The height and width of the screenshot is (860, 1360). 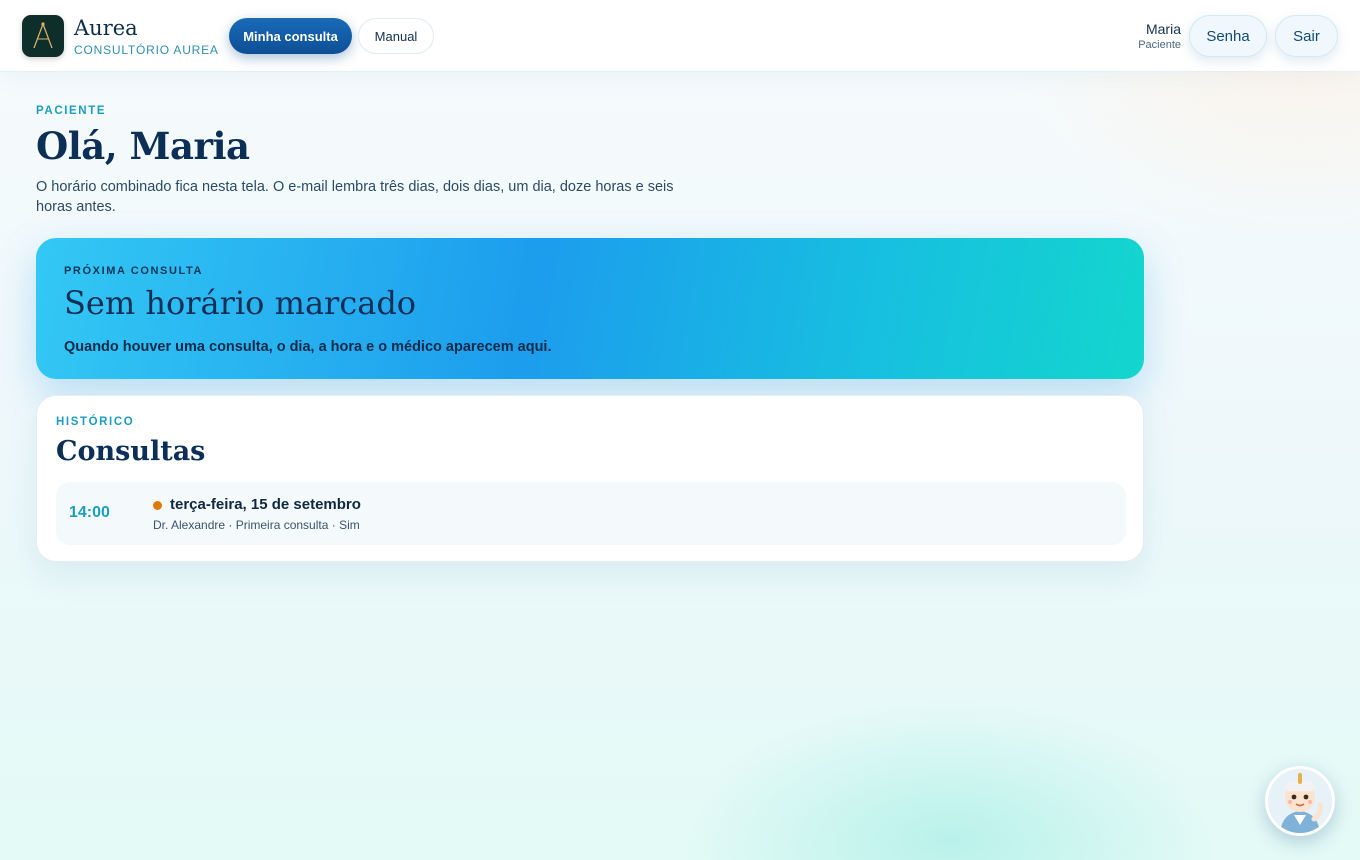 What do you see at coordinates (1163, 29) in the screenshot?
I see `user-name: Maria` at bounding box center [1163, 29].